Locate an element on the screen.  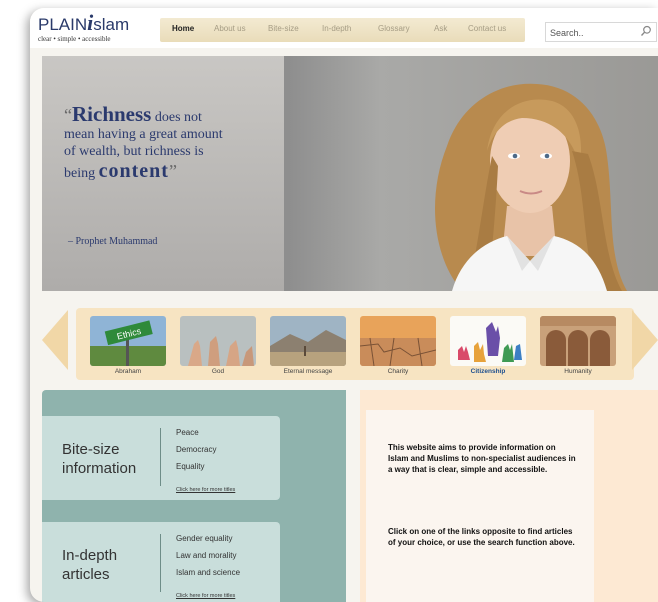
ethics-sign-image: Ethics is located at coordinates (128, 341).